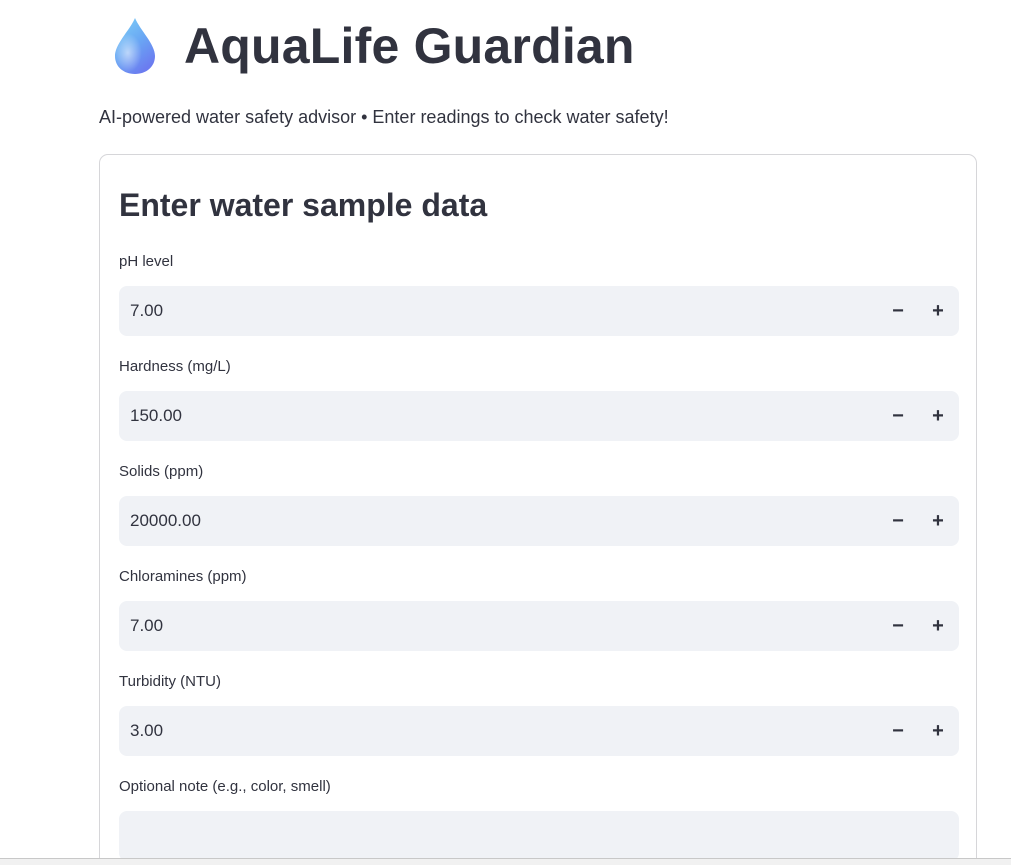 This screenshot has height=865, width=1011. I want to click on ph-increment-button: +, so click(938, 311).